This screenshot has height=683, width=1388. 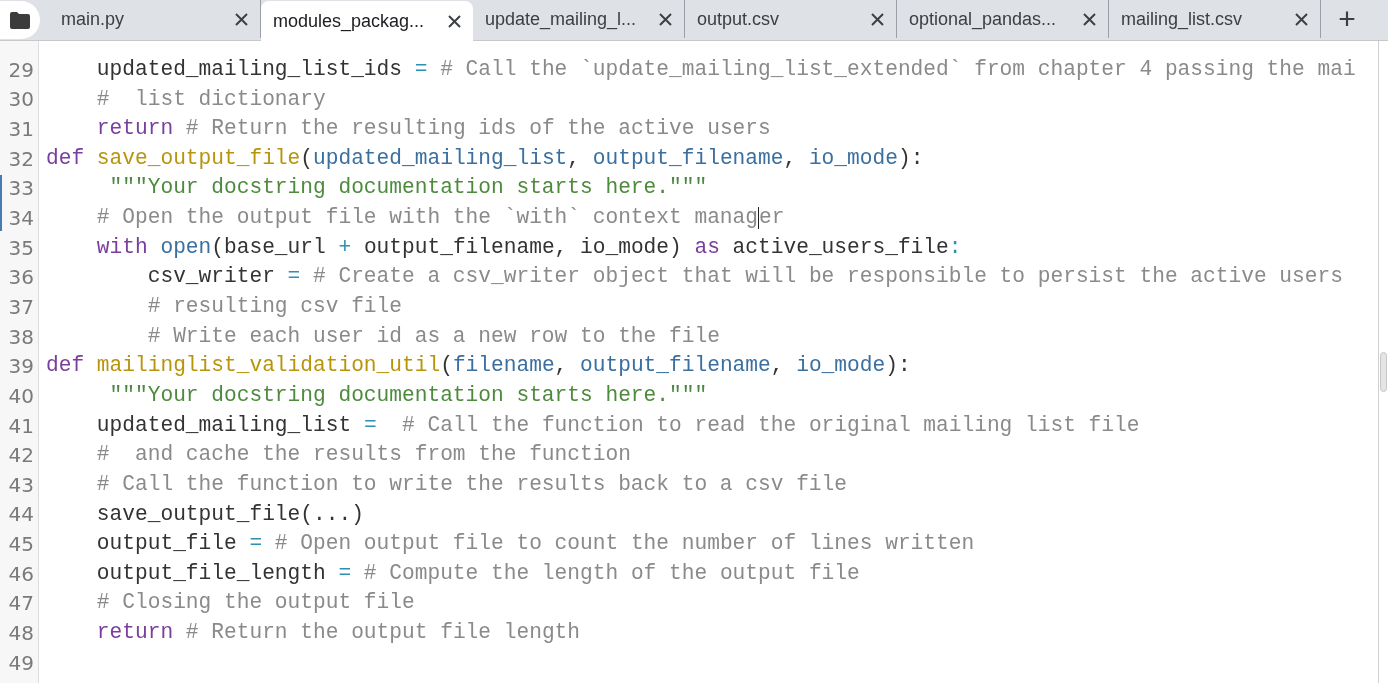 What do you see at coordinates (617, 425) in the screenshot?
I see `code-line: updated_mailing_list = # Call the function to read the original mailing list file` at bounding box center [617, 425].